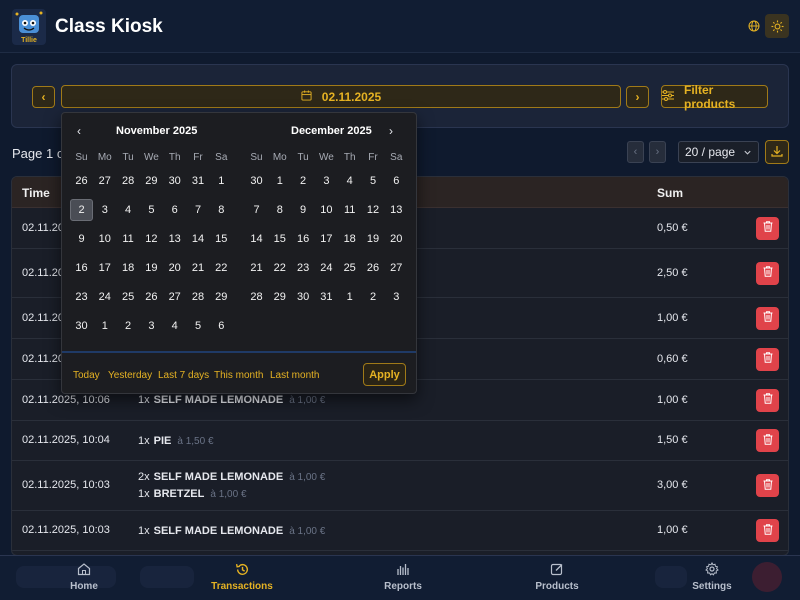  I want to click on date-picker-field: 02.11.2025, so click(341, 96).